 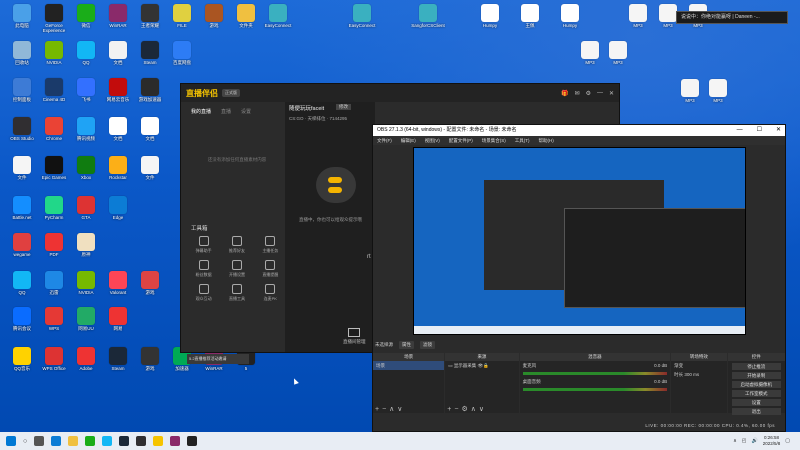 What do you see at coordinates (54, 213) in the screenshot?
I see `desktop-icon: PyCharm` at bounding box center [54, 213].